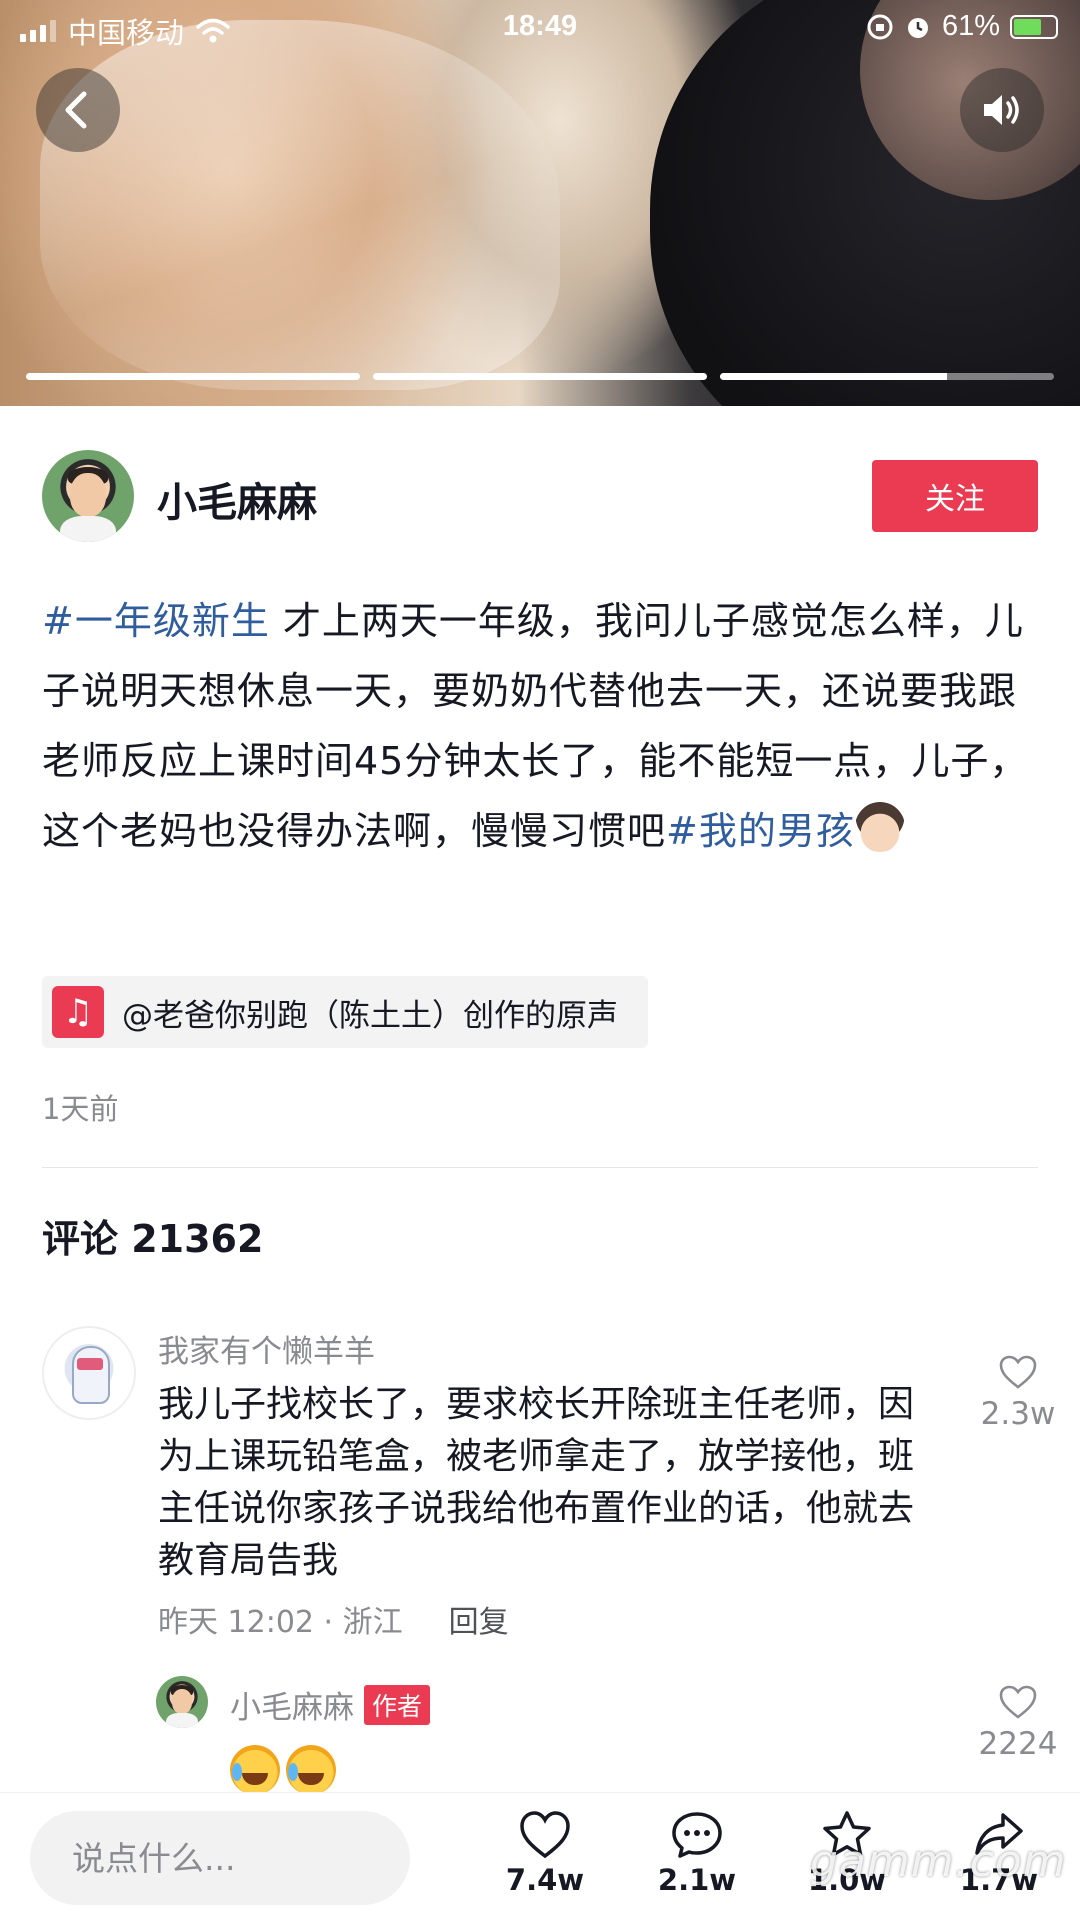 This screenshot has width=1080, height=1920. Describe the element at coordinates (540, 1167) in the screenshot. I see `divider` at that location.